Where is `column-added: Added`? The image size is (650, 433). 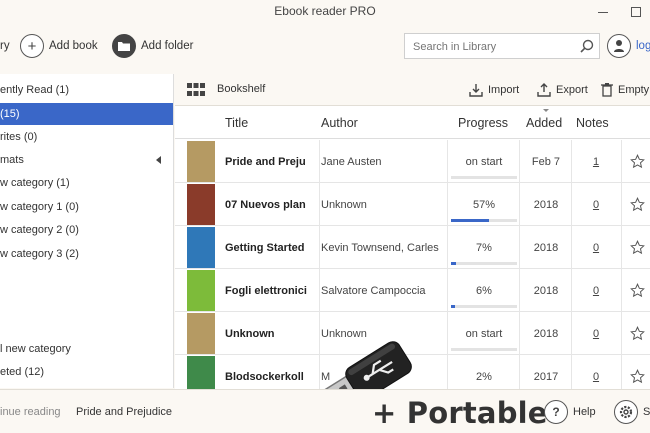 column-added: Added is located at coordinates (544, 123).